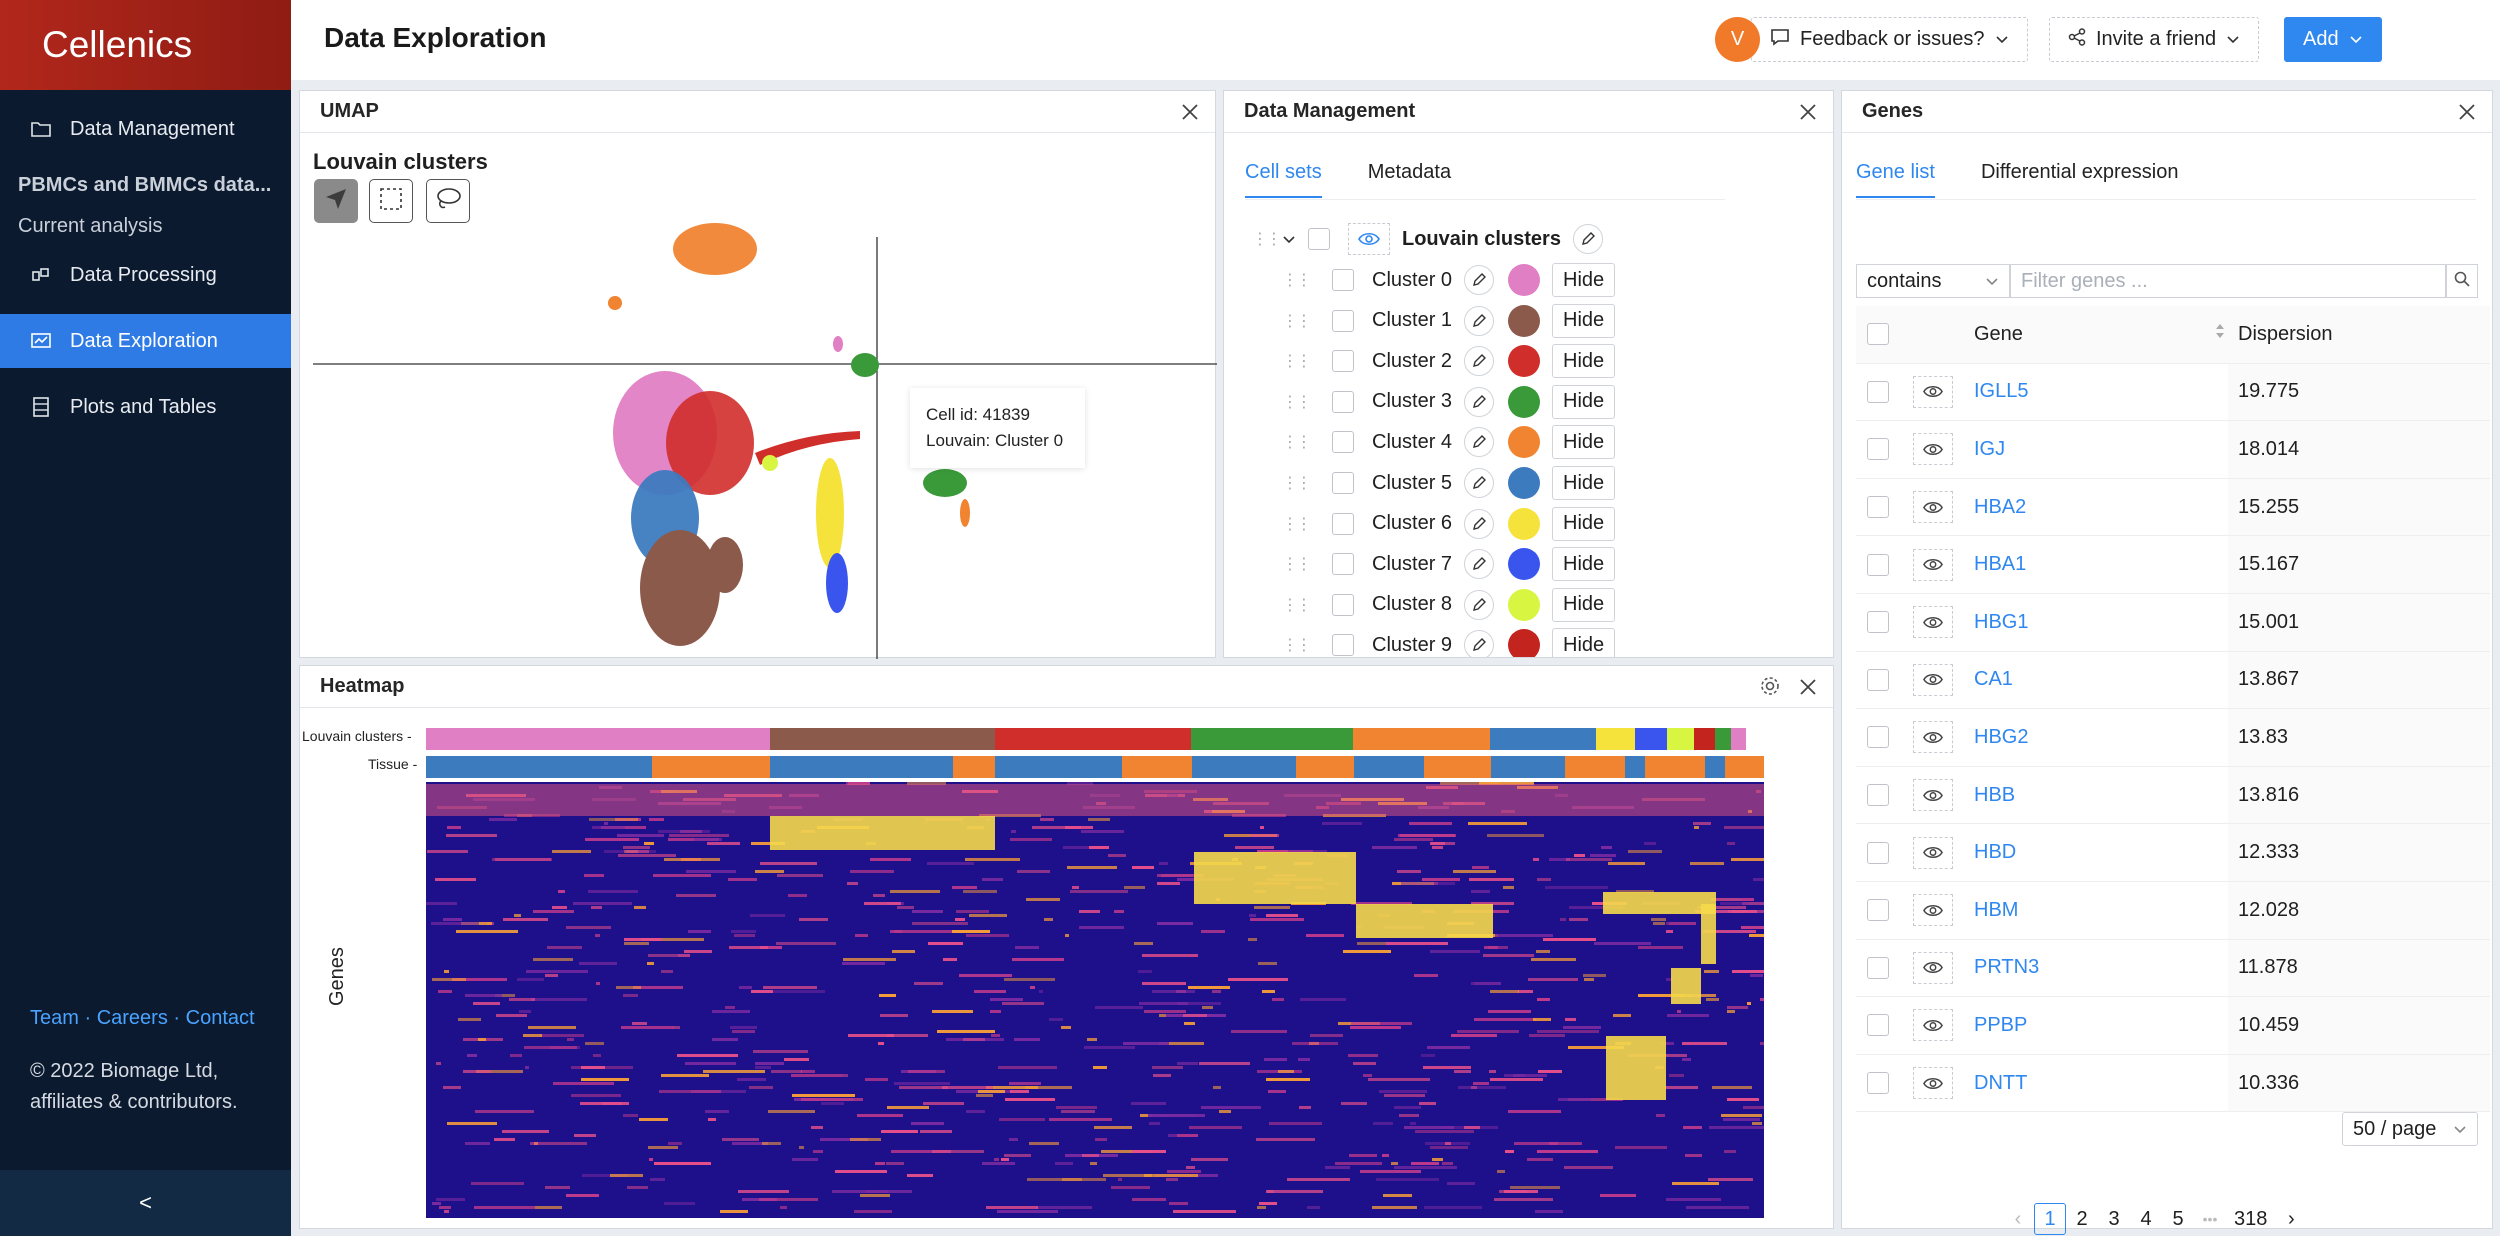  I want to click on page-5: 5, so click(2178, 1219).